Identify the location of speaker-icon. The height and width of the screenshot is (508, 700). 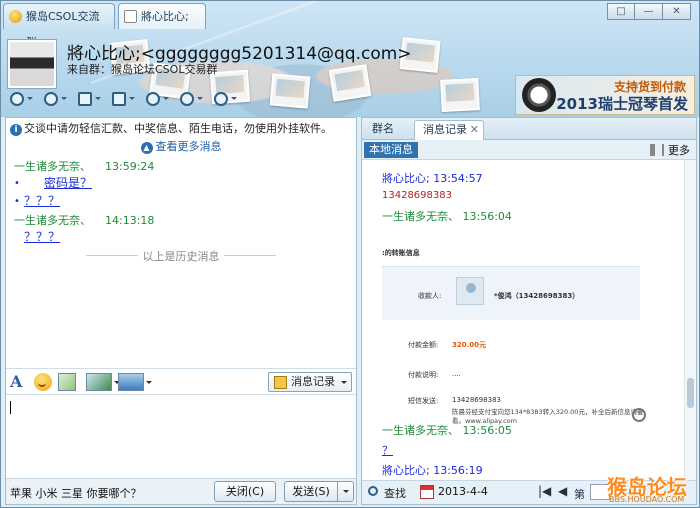
(657, 150).